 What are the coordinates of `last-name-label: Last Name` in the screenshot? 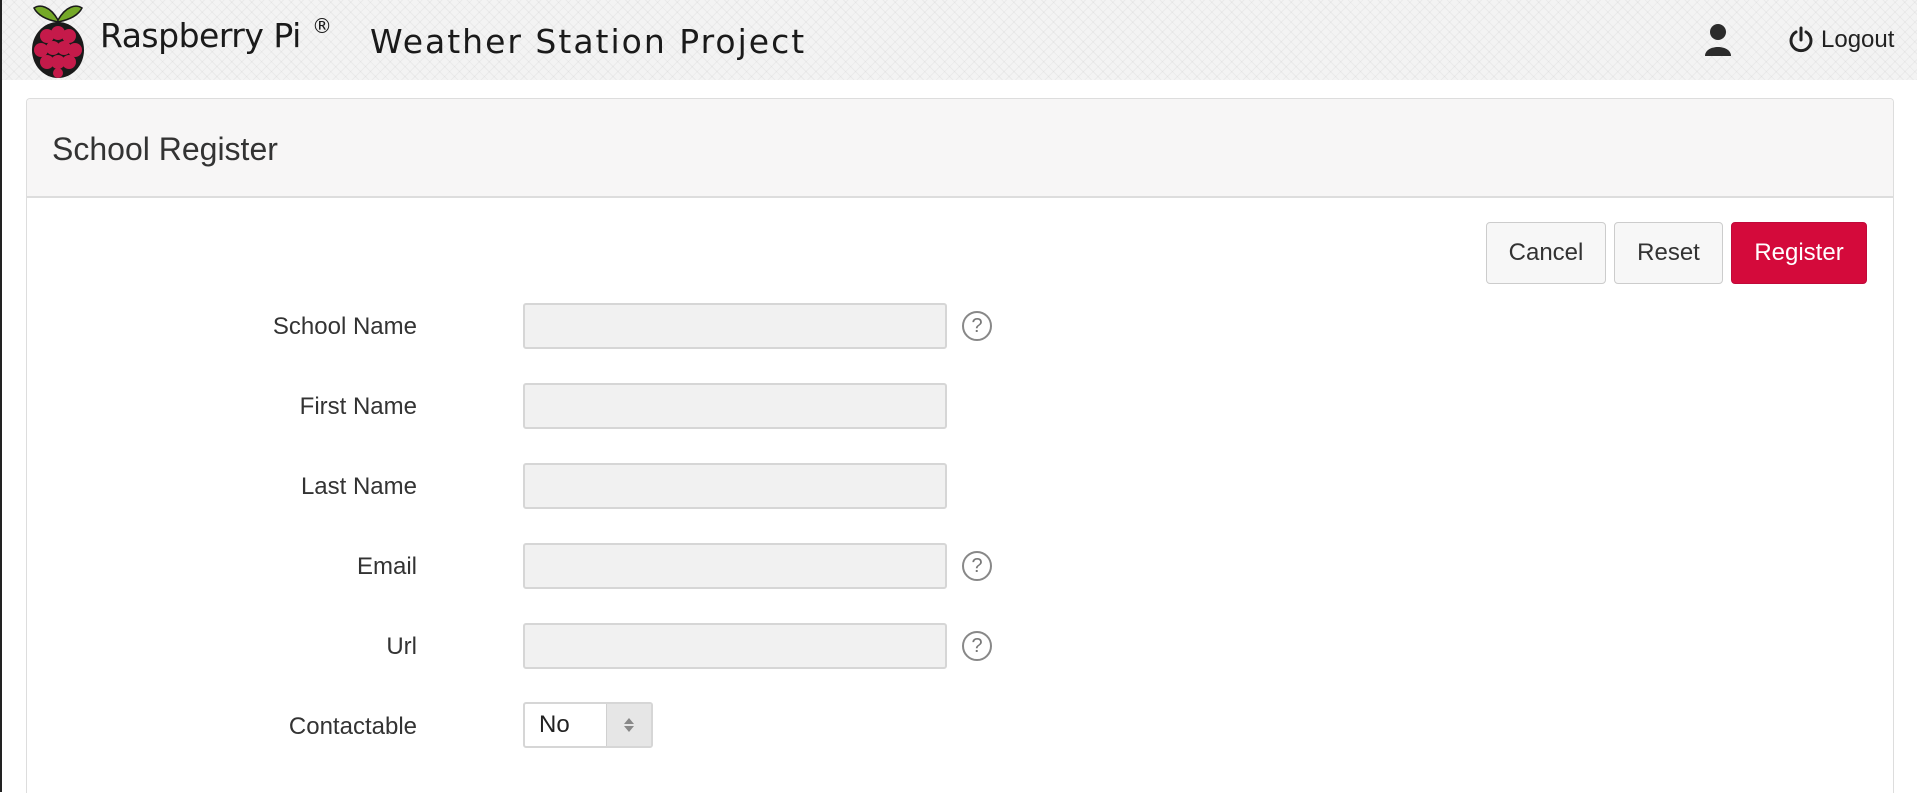 It's located at (358, 486).